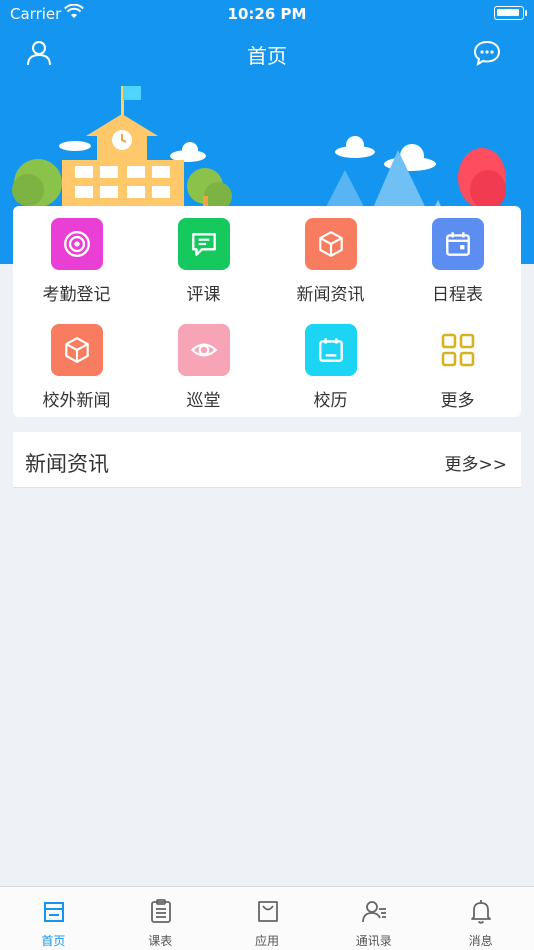 The width and height of the screenshot is (534, 950). I want to click on clipboard-icon, so click(161, 911).